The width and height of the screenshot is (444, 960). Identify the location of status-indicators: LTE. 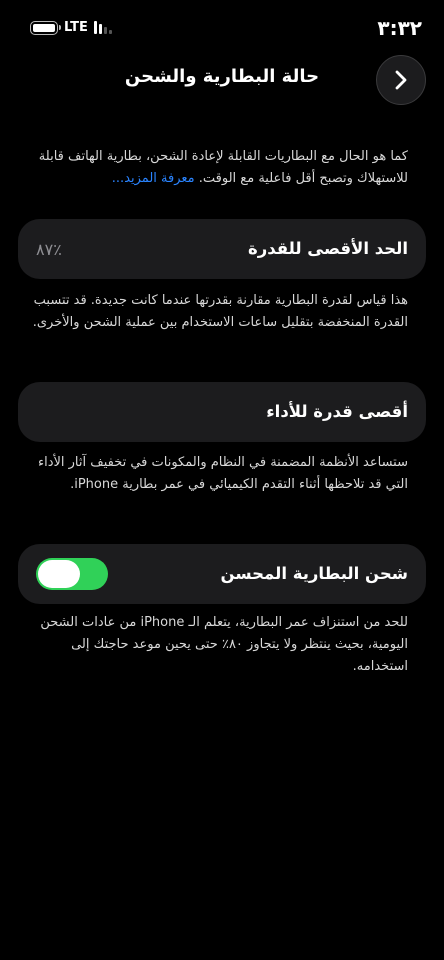
(71, 27).